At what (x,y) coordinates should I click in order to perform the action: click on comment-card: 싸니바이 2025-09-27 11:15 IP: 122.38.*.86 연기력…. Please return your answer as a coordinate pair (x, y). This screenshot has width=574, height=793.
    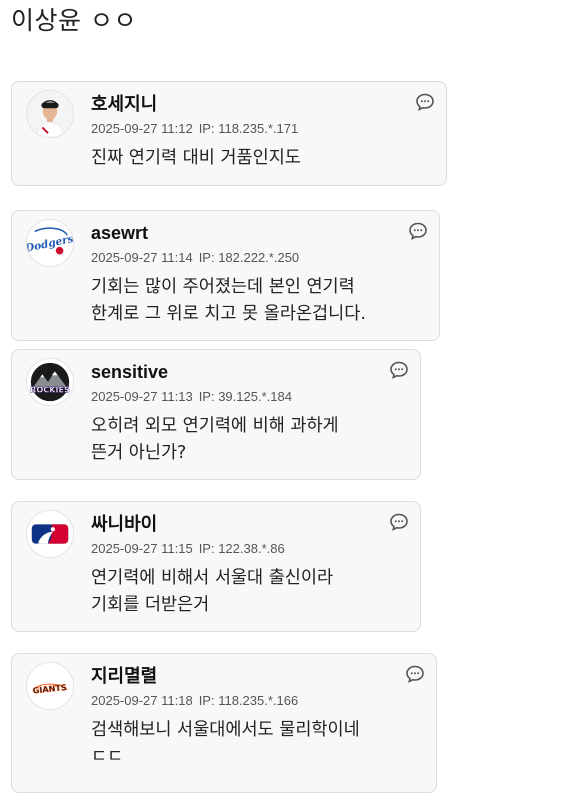
    Looking at the image, I should click on (216, 566).